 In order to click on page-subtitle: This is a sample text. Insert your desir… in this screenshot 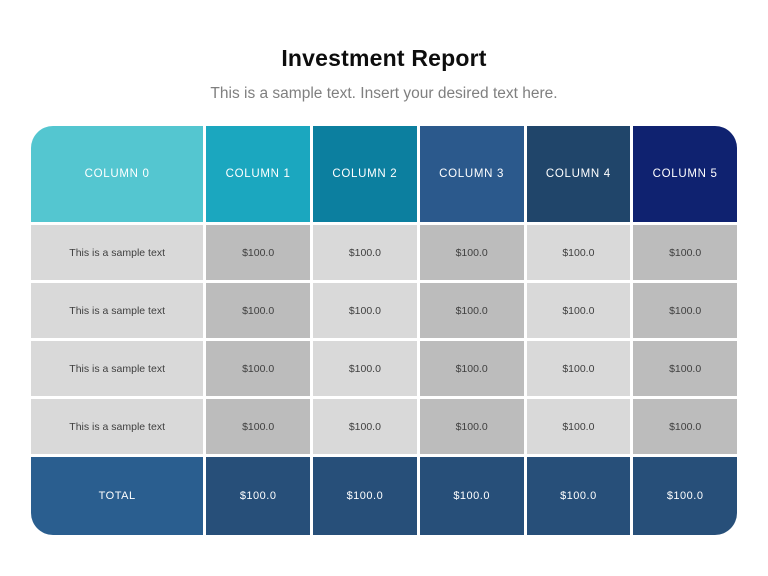, I will do `click(384, 94)`.